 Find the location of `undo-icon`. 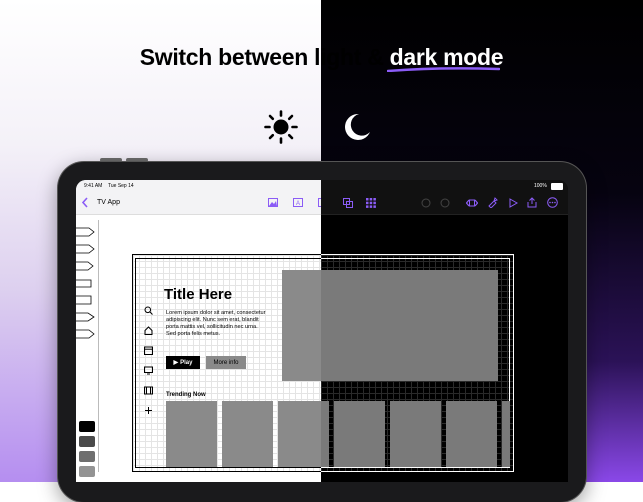

undo-icon is located at coordinates (426, 203).